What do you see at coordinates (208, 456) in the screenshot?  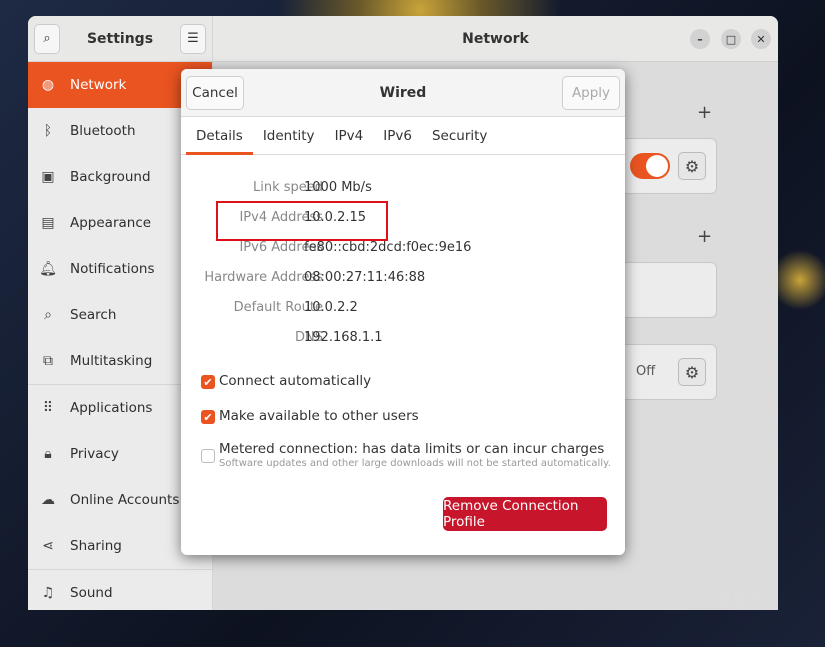 I see `checkbox-box` at bounding box center [208, 456].